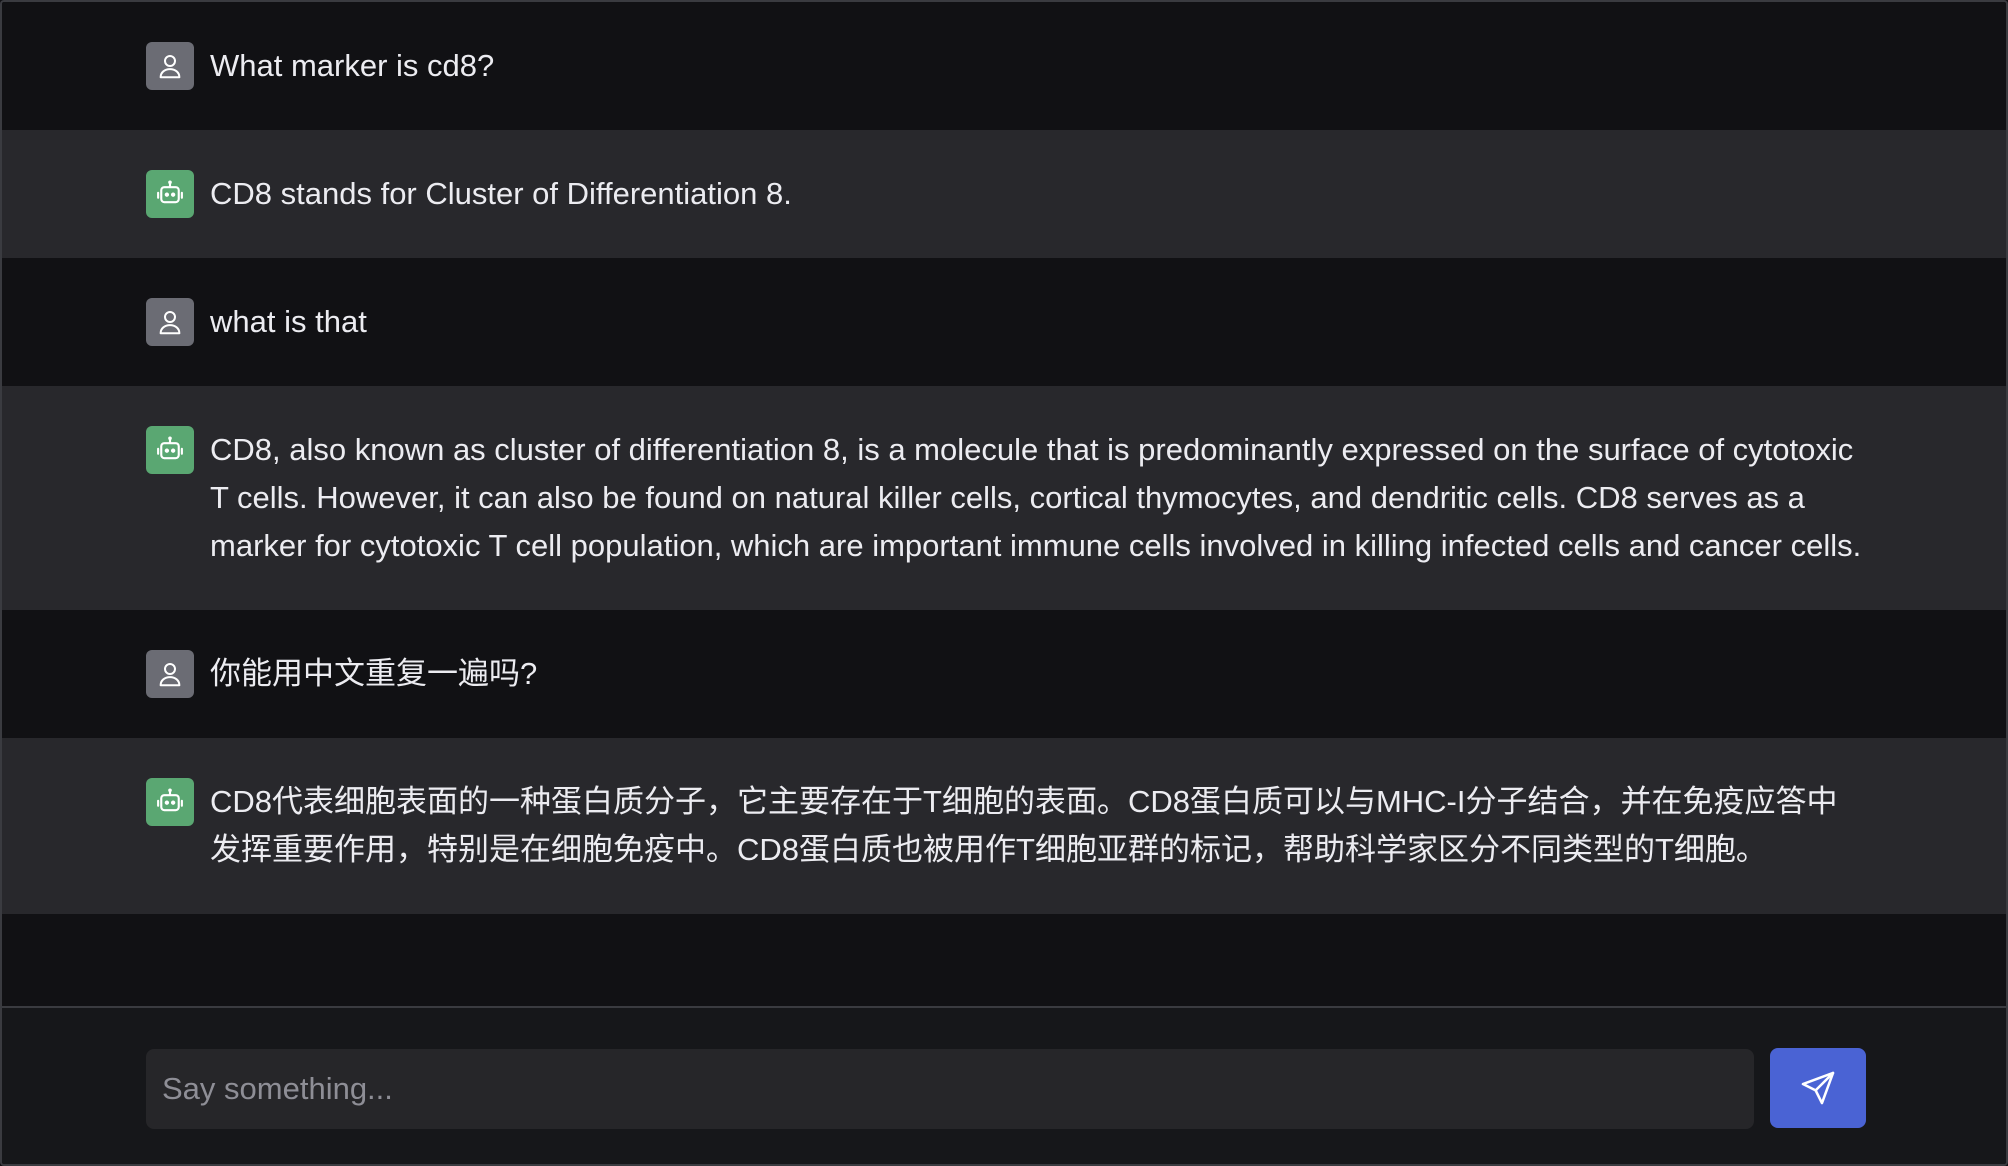  Describe the element at coordinates (1004, 66) in the screenshot. I see `message-row-user: What marker is cd8?` at that location.